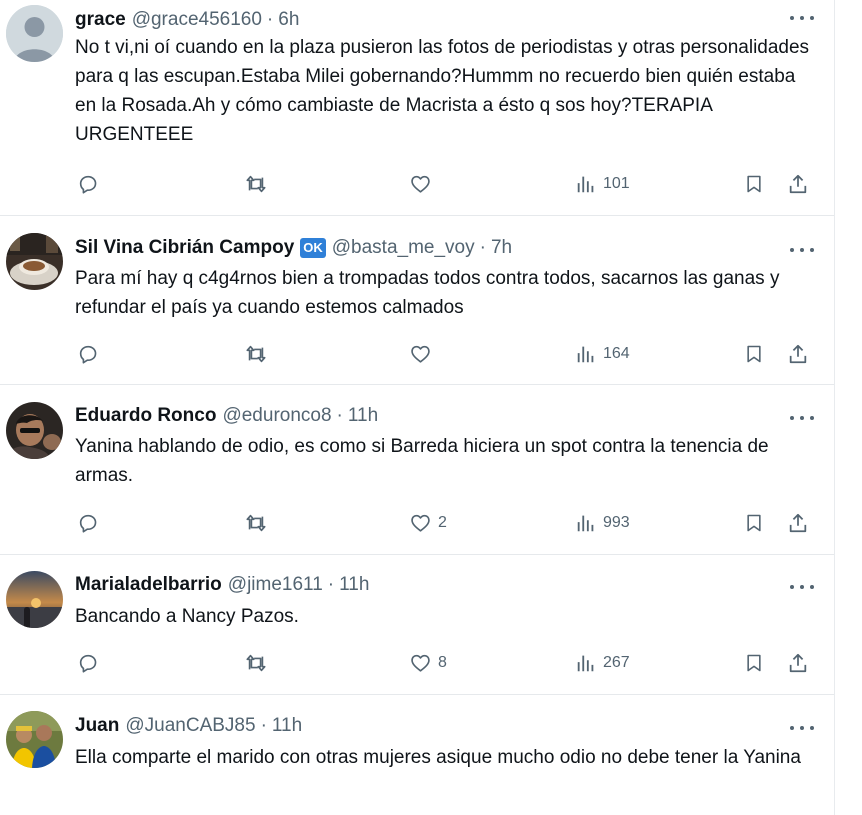 The width and height of the screenshot is (862, 815). Describe the element at coordinates (97, 726) in the screenshot. I see `author-name: Juan` at that location.